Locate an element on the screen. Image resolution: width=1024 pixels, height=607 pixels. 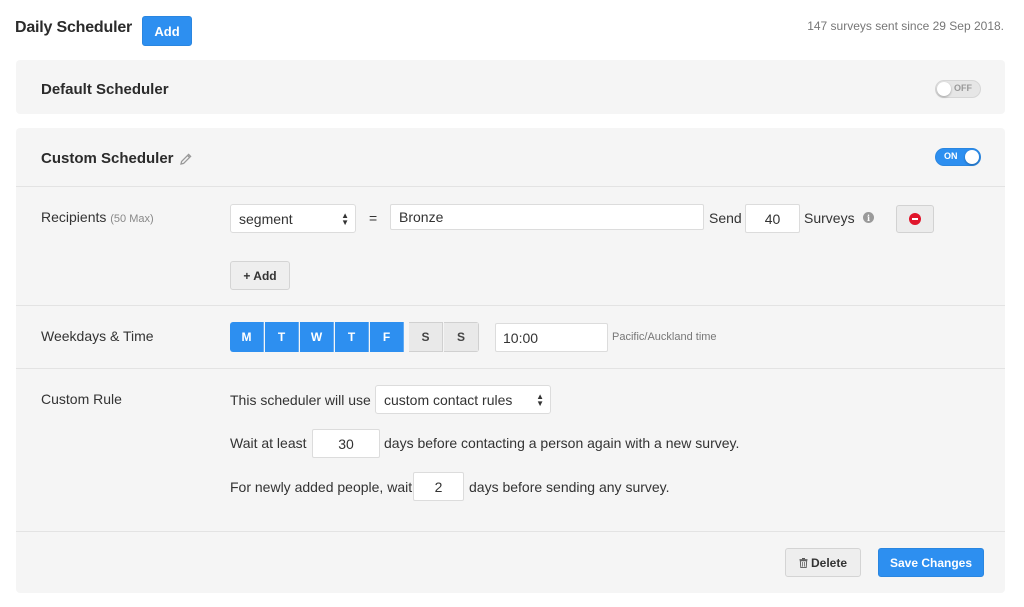
use-prefix-text: This scheduler will use is located at coordinates (300, 400).